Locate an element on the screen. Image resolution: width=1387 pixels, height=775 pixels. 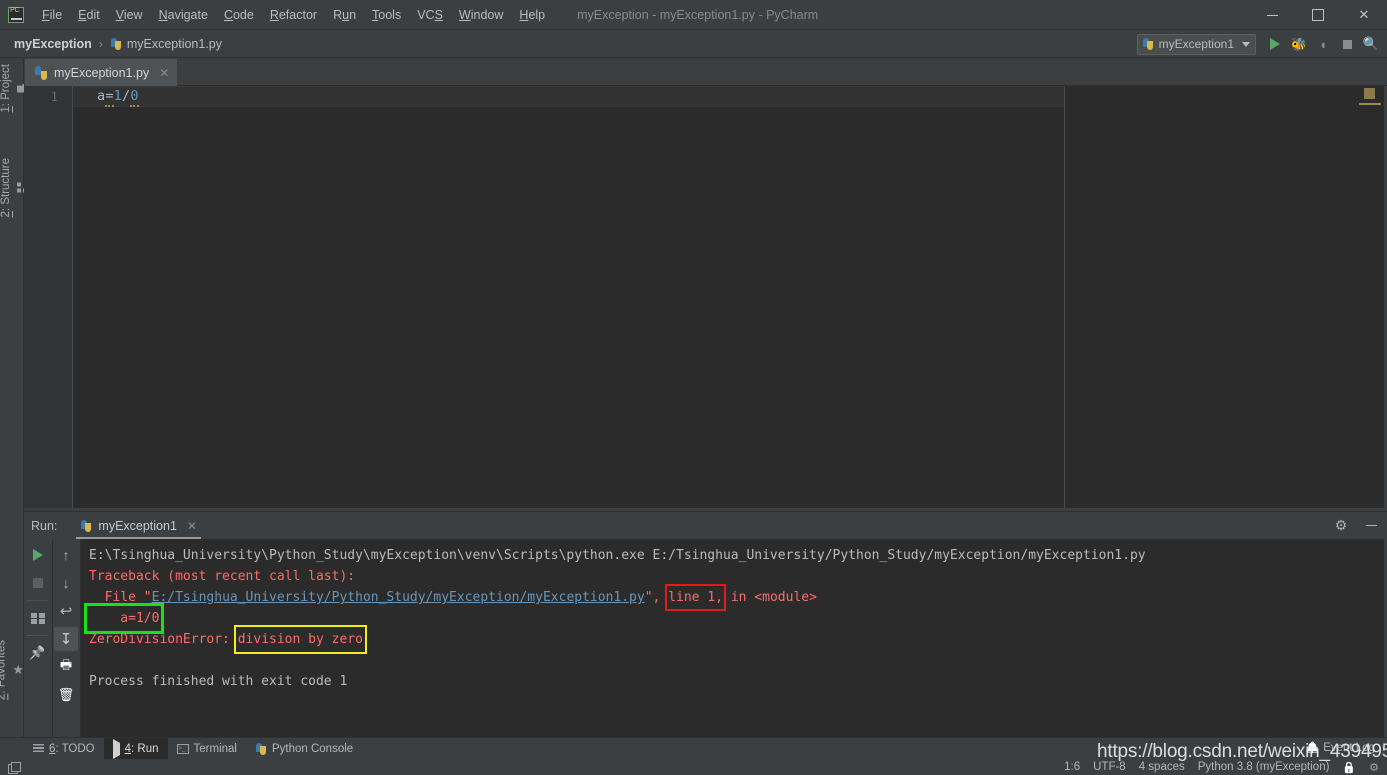
frame-after-link: ", is located at coordinates (656, 597).